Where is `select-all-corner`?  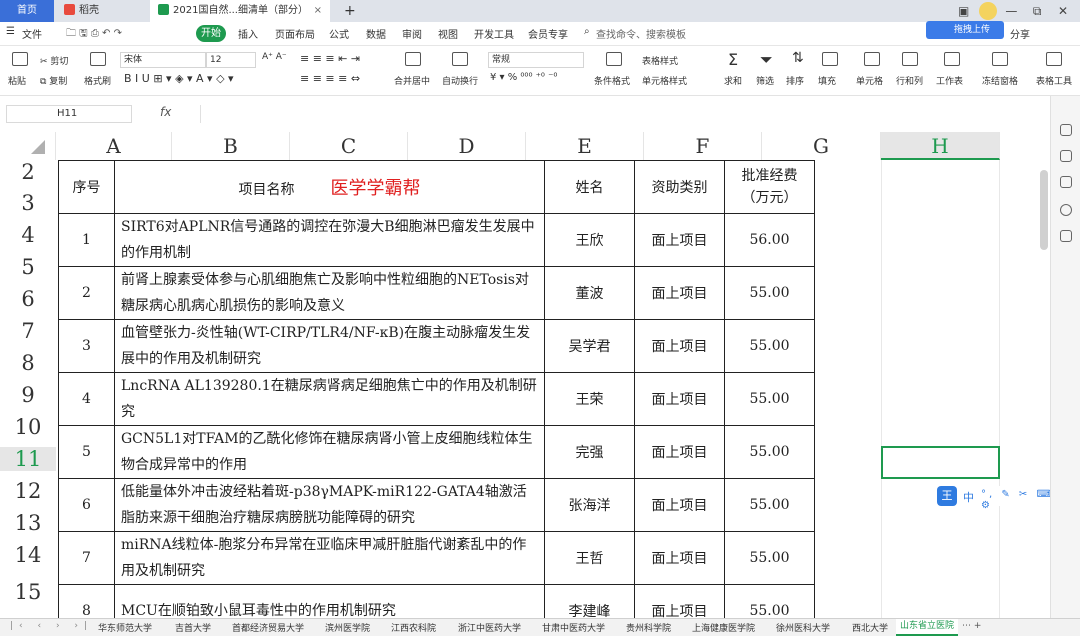 select-all-corner is located at coordinates (28, 146).